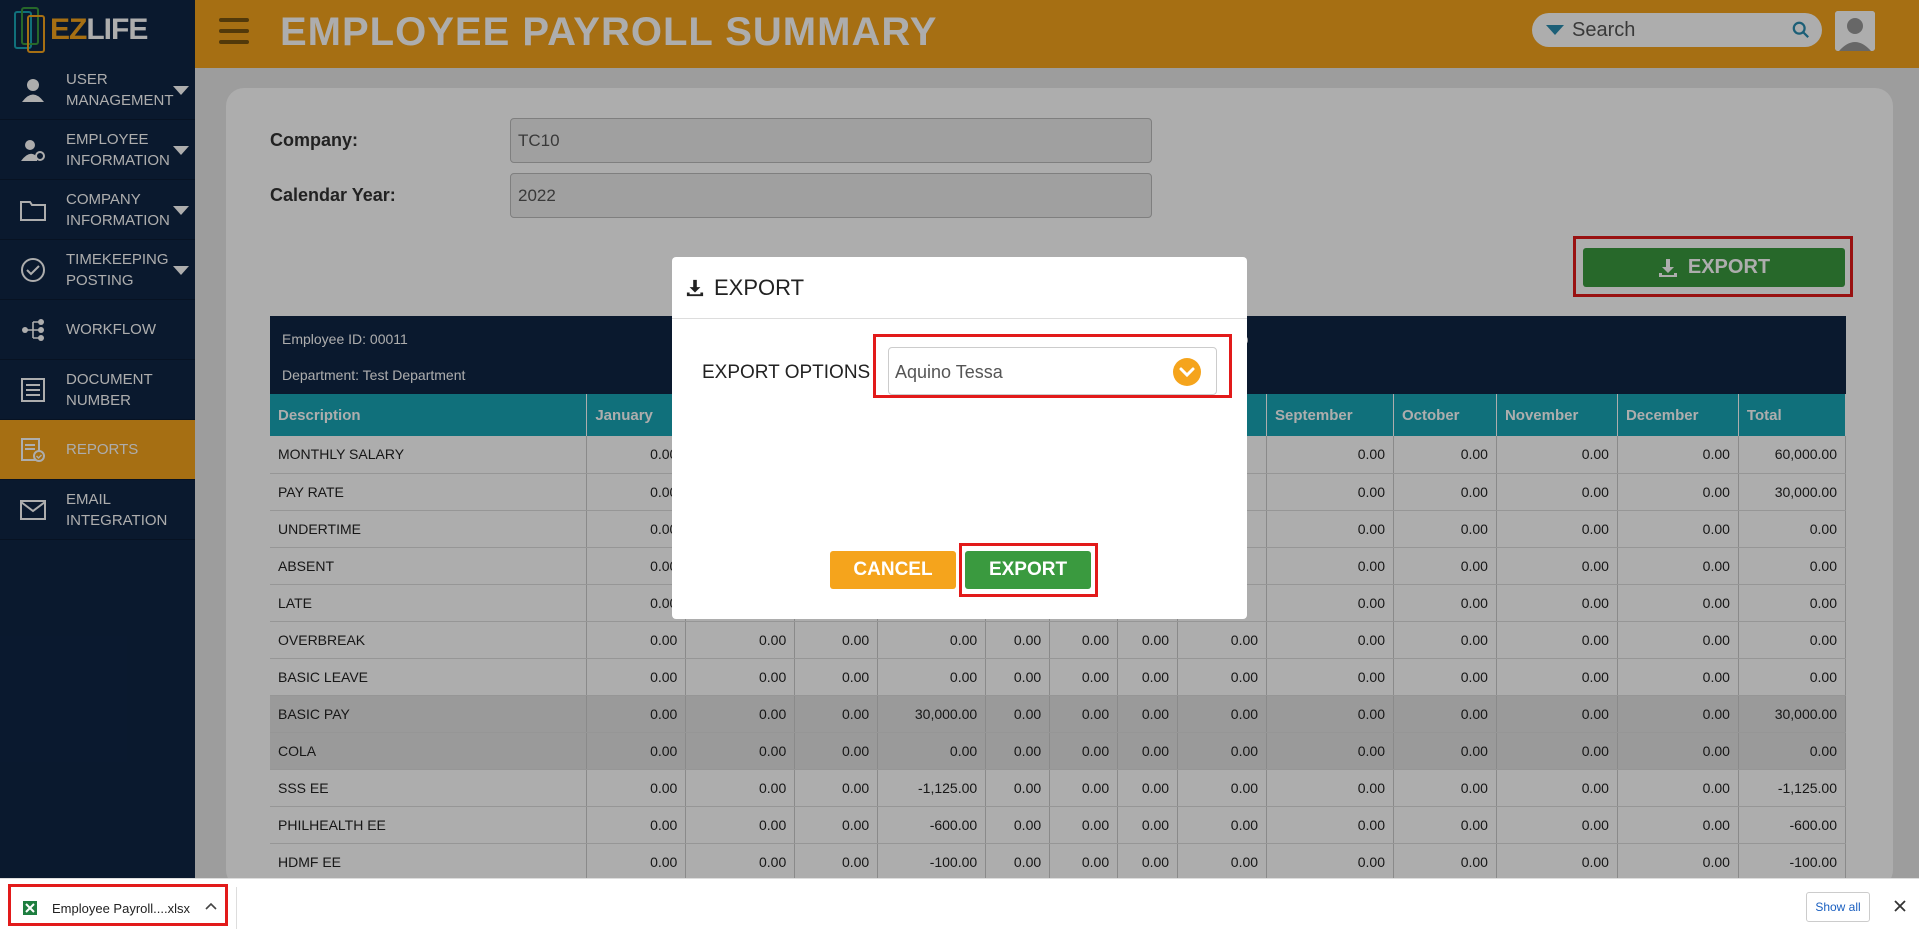  I want to click on show-all-button: Show all, so click(1838, 907).